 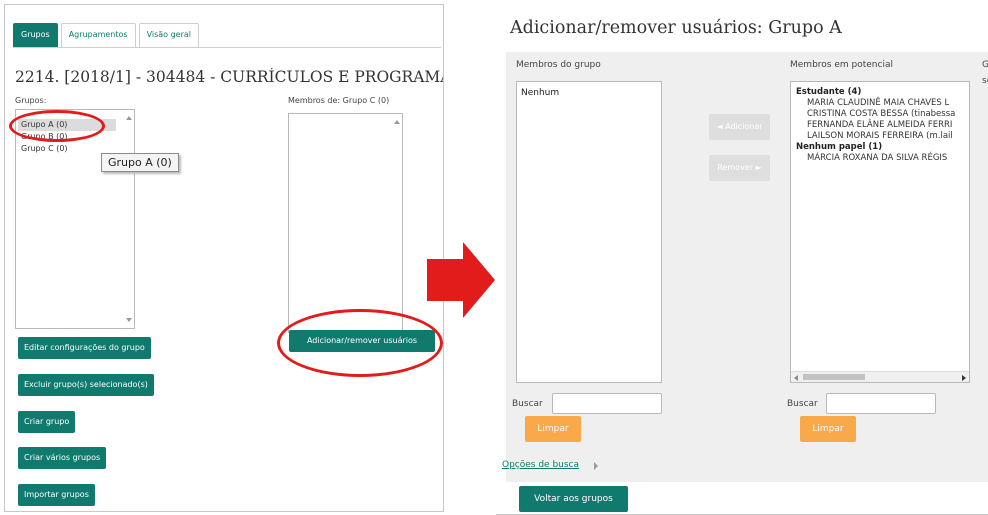 What do you see at coordinates (47, 422) in the screenshot?
I see `create-group-button: Criar grupo` at bounding box center [47, 422].